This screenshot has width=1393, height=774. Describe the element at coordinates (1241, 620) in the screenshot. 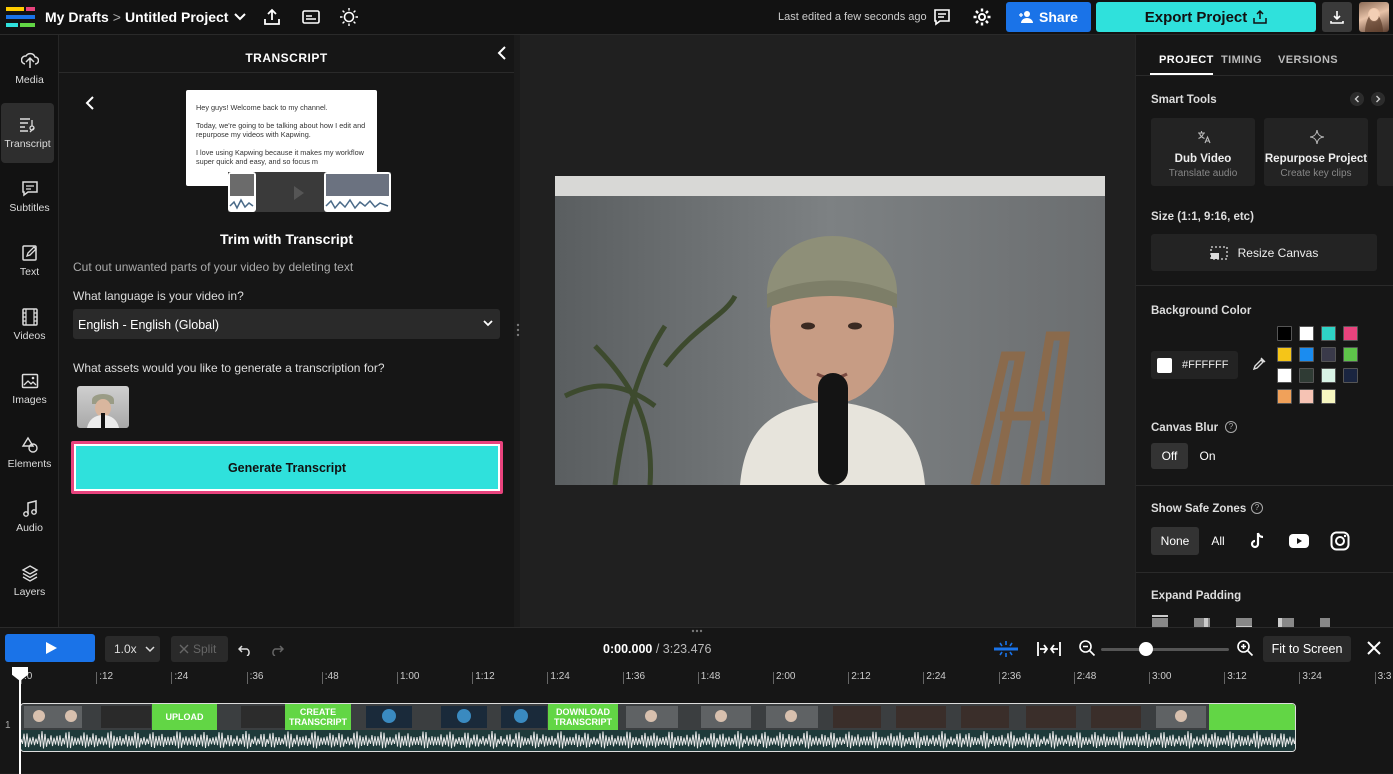

I see `padding-options-icon` at that location.